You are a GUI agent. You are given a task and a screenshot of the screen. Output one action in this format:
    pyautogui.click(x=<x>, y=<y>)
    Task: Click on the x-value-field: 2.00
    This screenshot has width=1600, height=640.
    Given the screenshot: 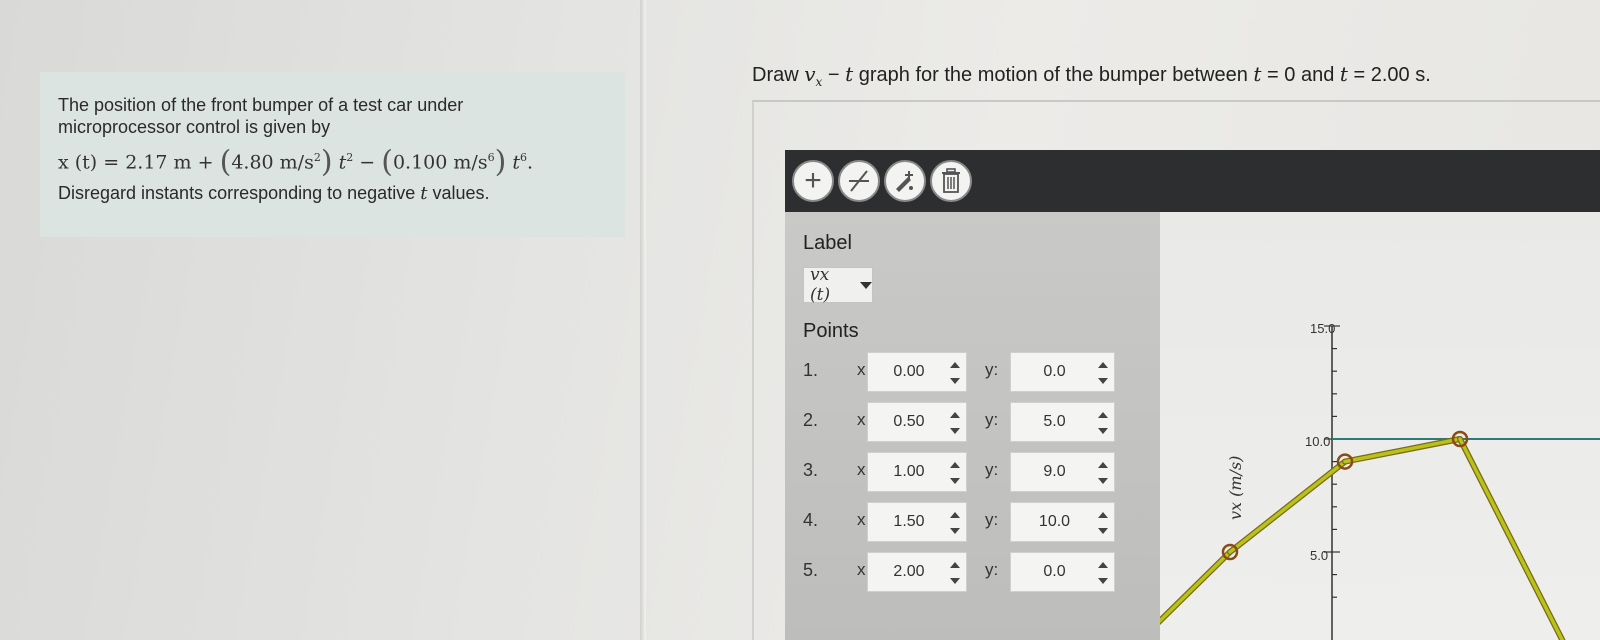 What is the action you would take?
    pyautogui.click(x=917, y=572)
    